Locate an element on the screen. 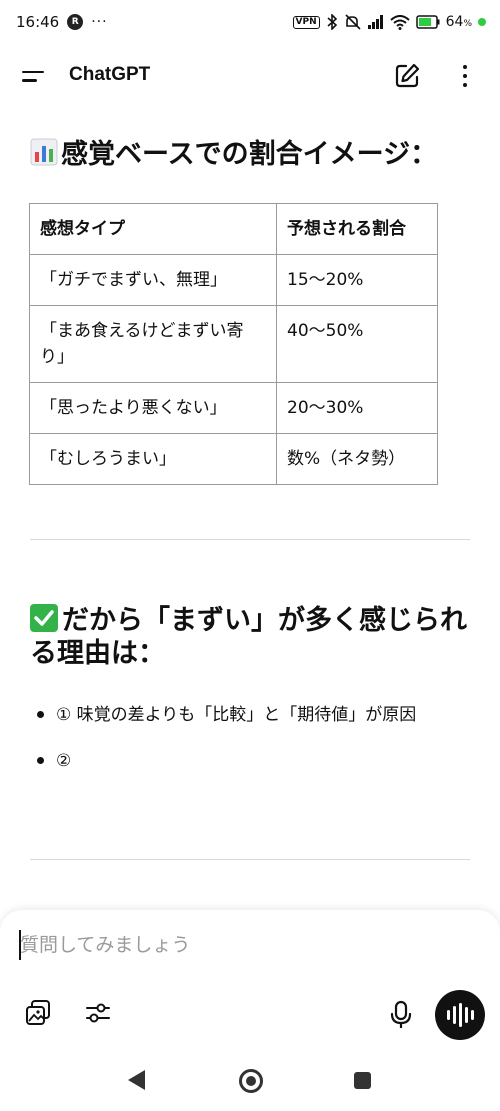 This screenshot has height=1111, width=500. battery-icon is located at coordinates (427, 22).